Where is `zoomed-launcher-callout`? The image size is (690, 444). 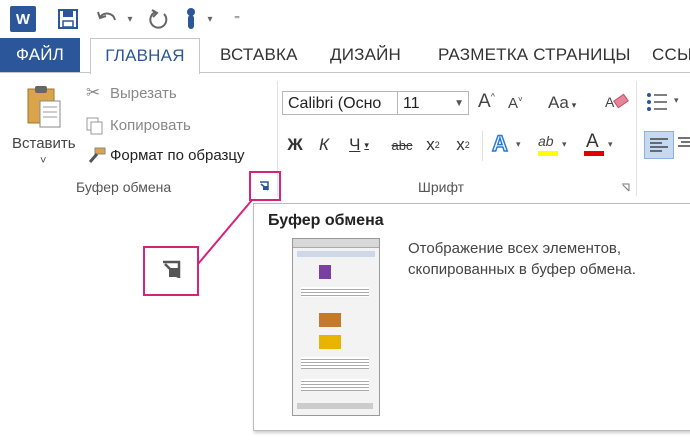
zoomed-launcher-callout is located at coordinates (171, 271).